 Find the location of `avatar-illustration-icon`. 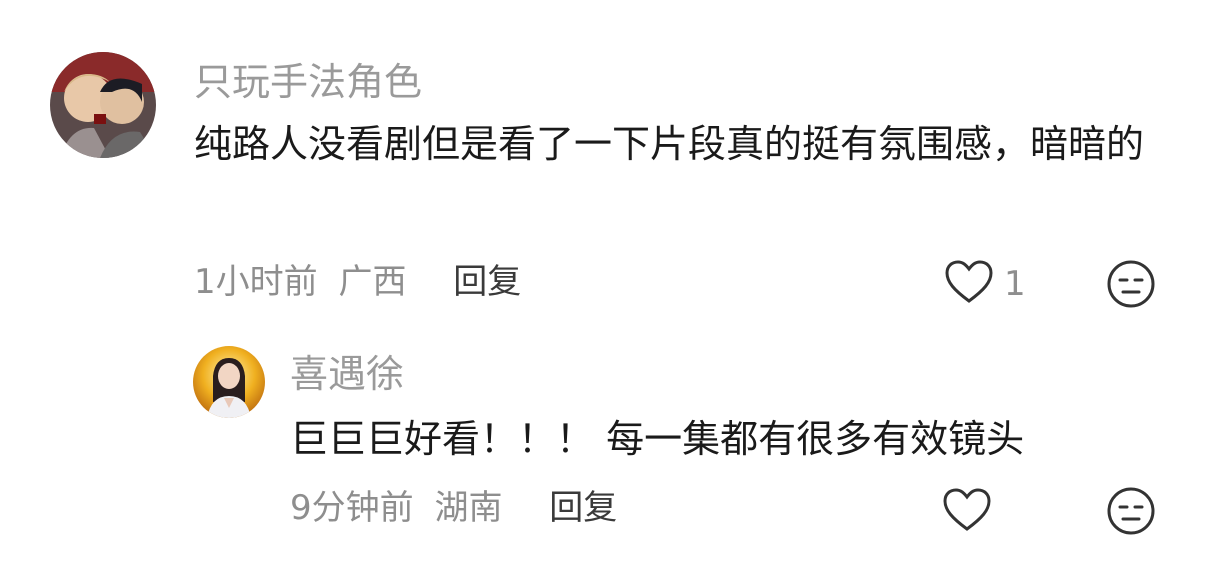

avatar-illustration-icon is located at coordinates (103, 105).